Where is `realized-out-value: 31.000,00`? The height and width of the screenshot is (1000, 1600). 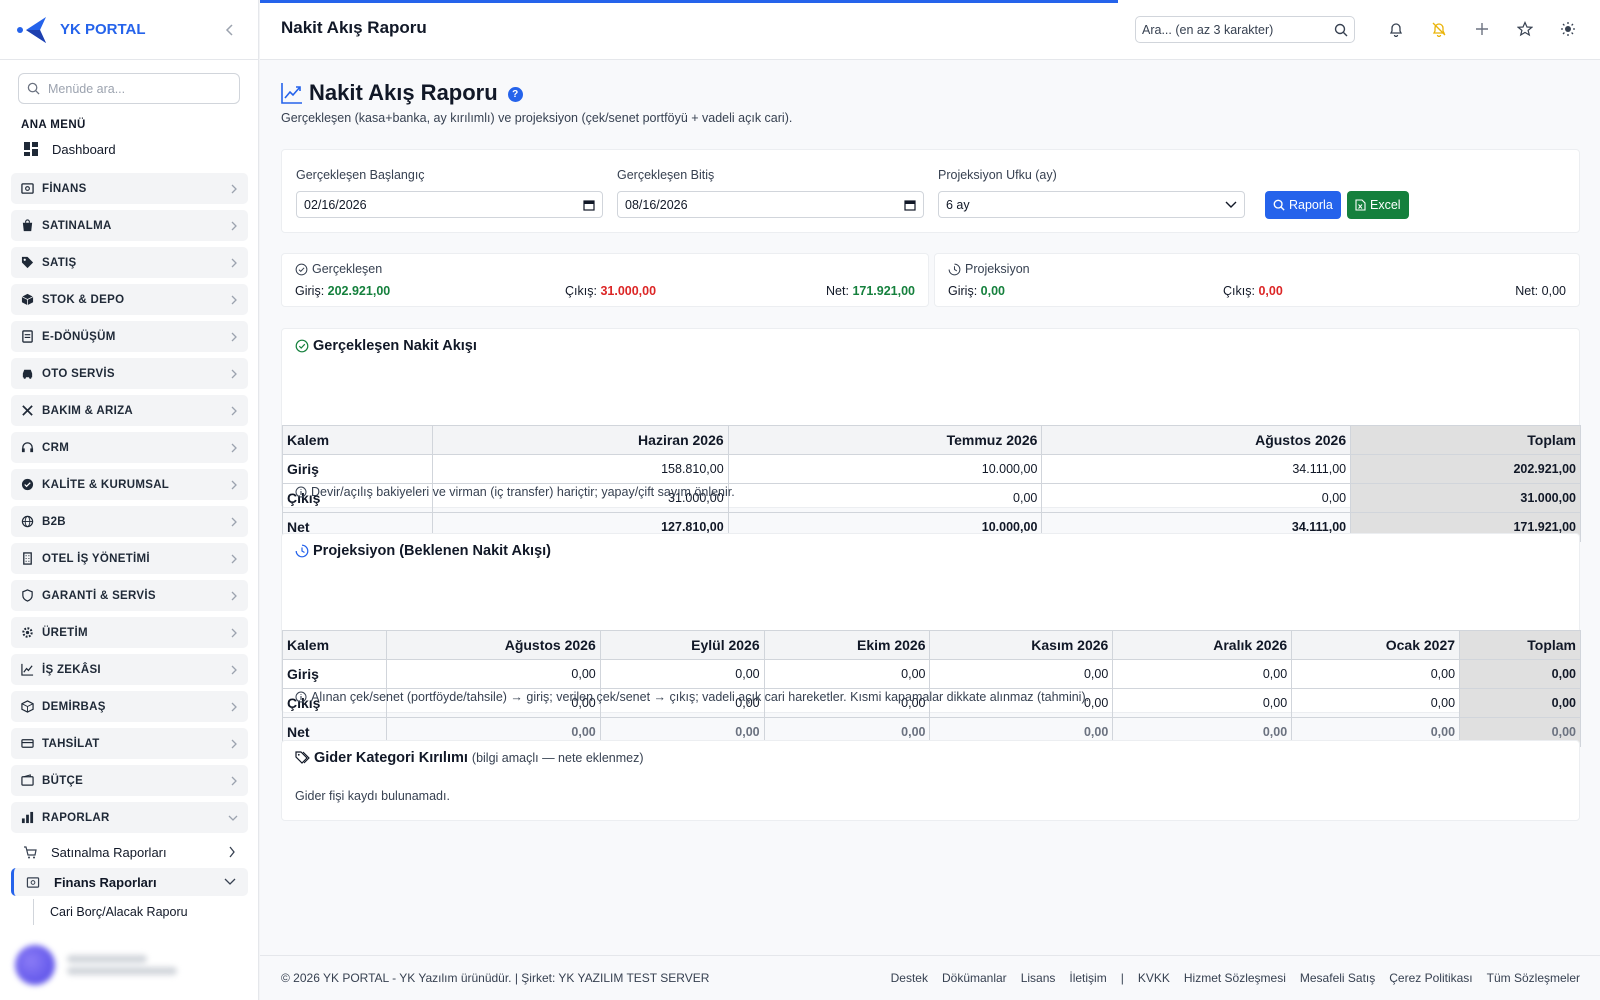 realized-out-value: 31.000,00 is located at coordinates (628, 291).